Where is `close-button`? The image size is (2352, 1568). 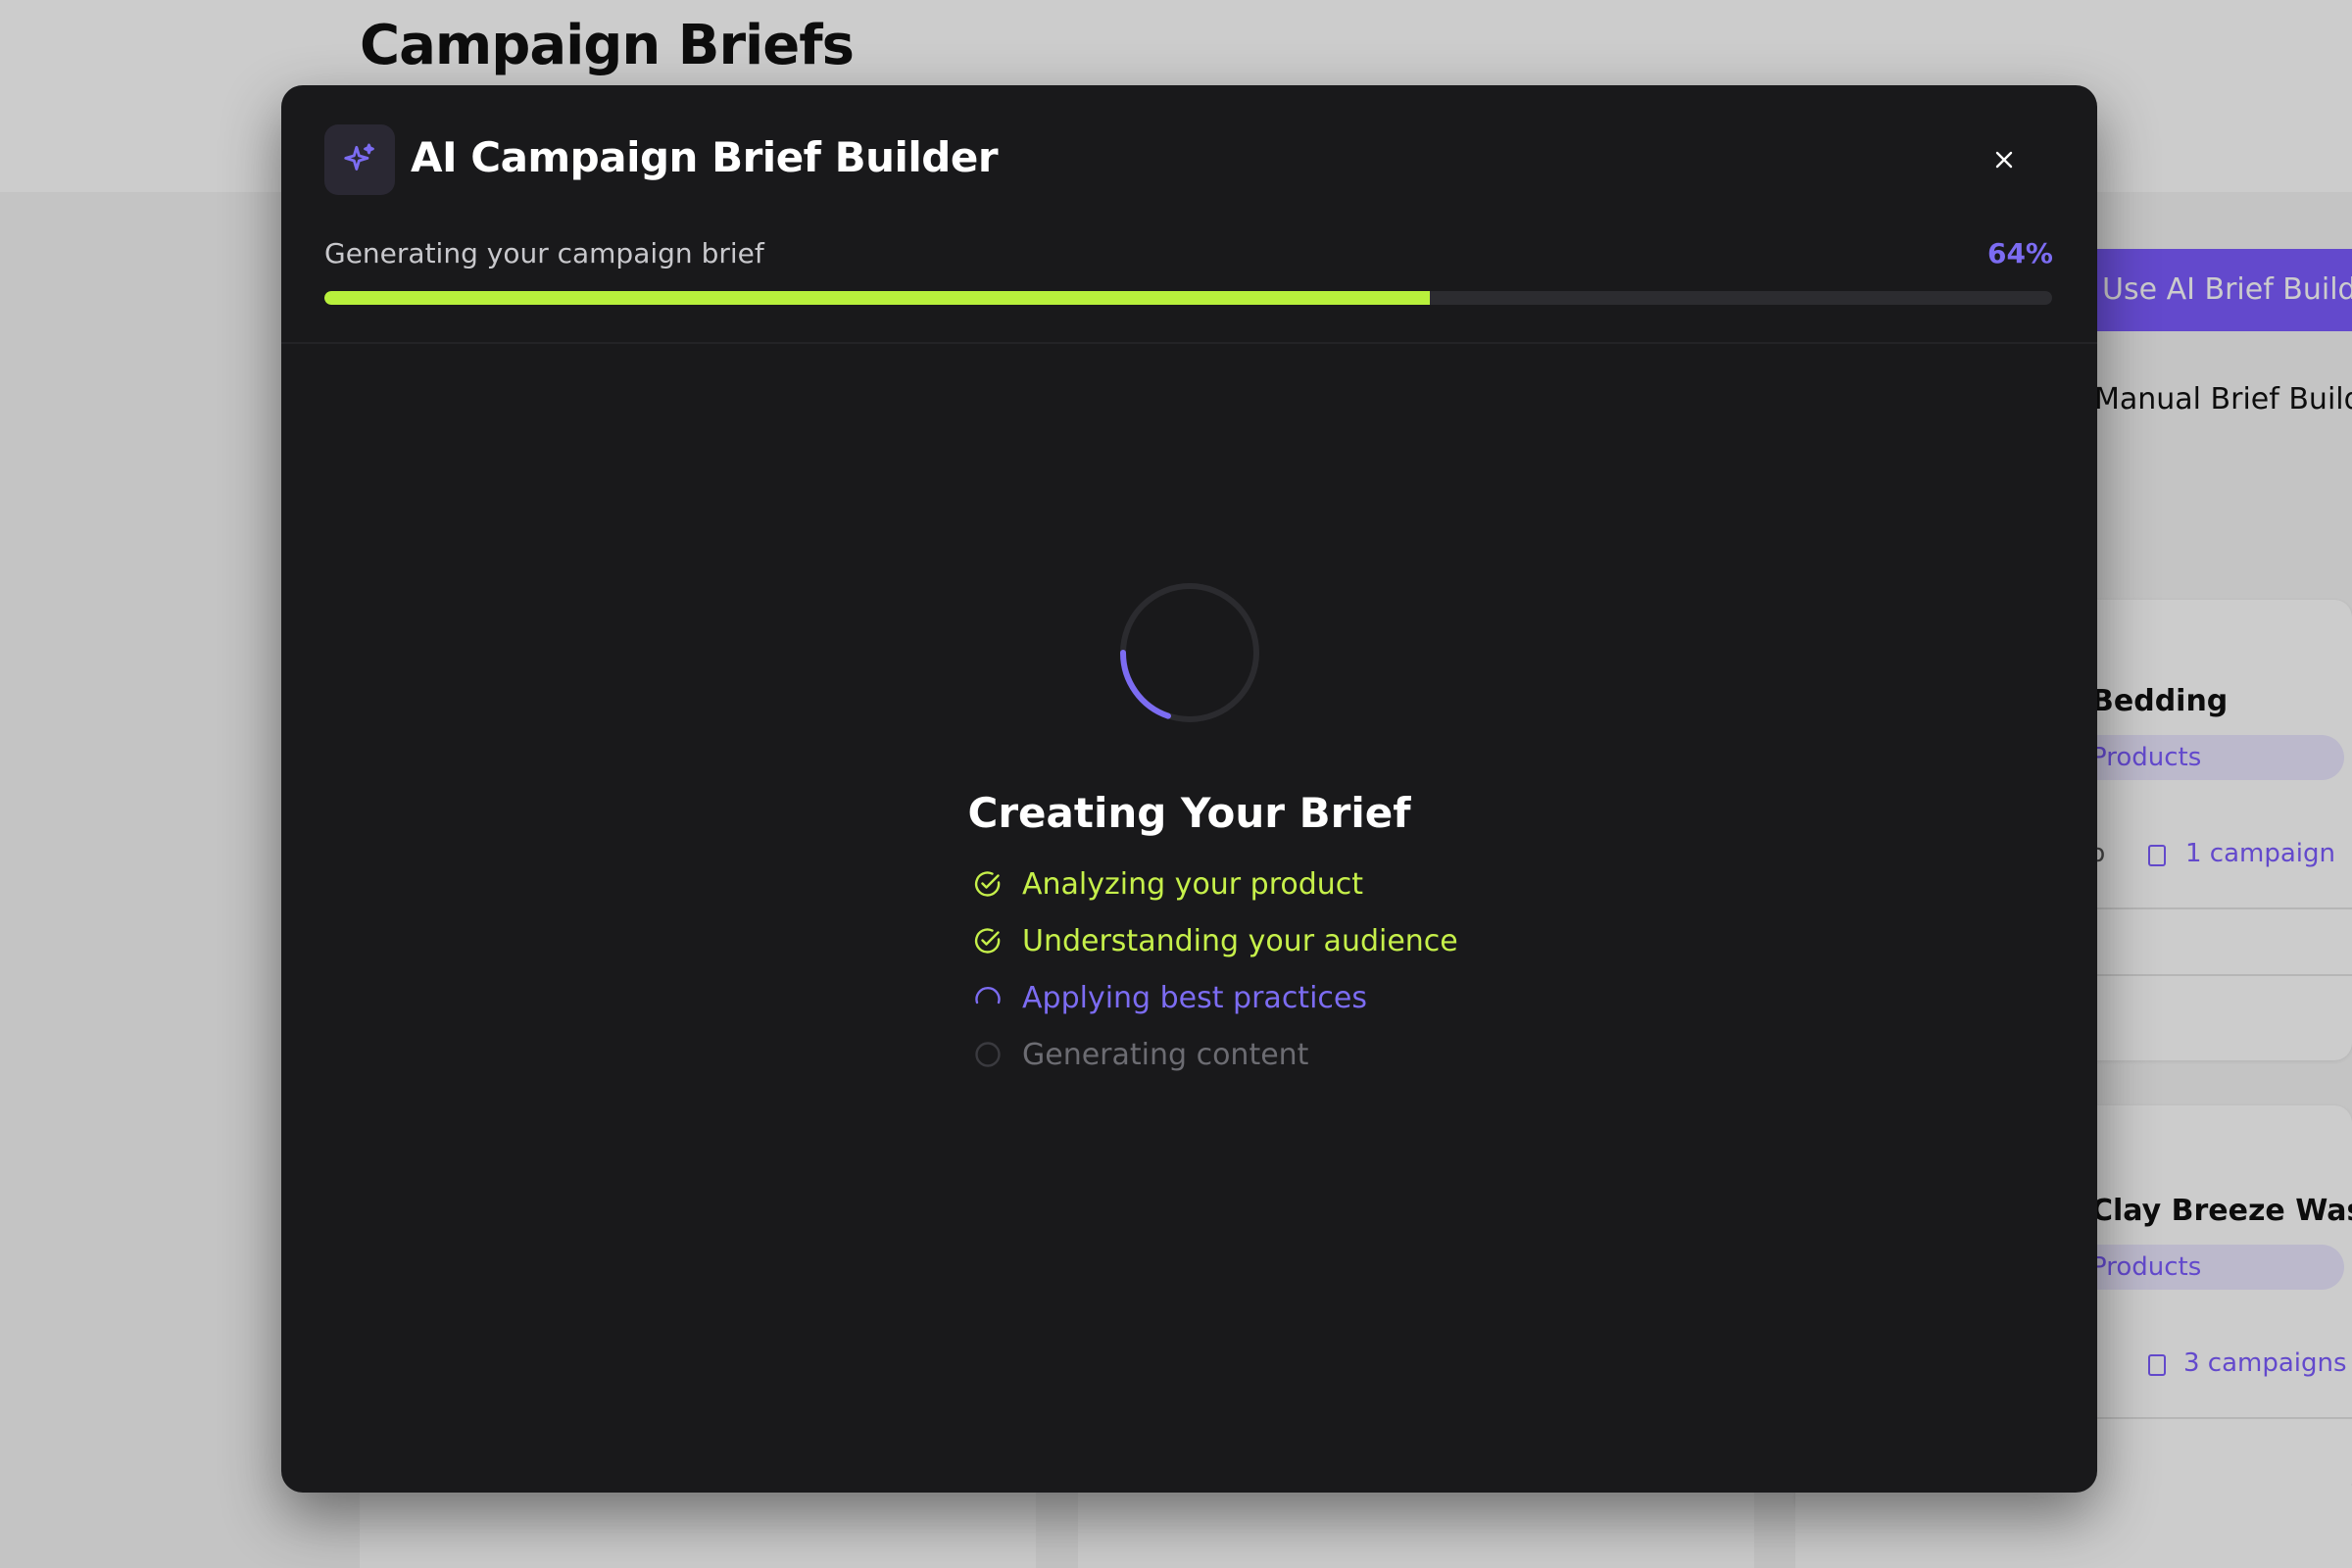 close-button is located at coordinates (2004, 159).